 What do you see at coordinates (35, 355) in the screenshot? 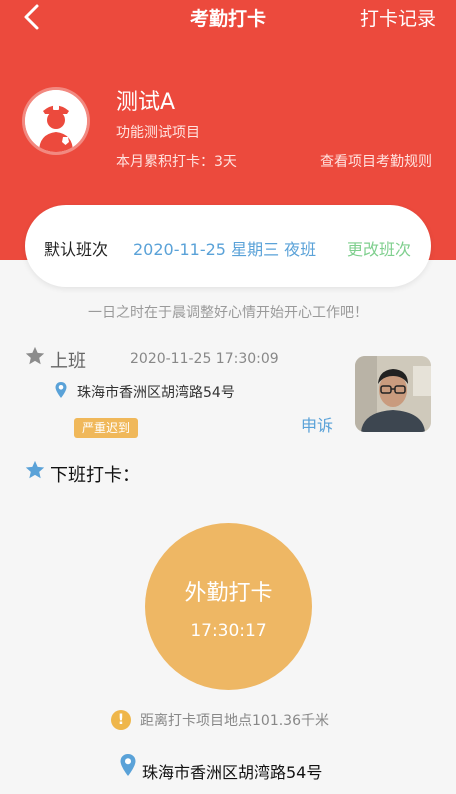
I see `star-gray-icon` at bounding box center [35, 355].